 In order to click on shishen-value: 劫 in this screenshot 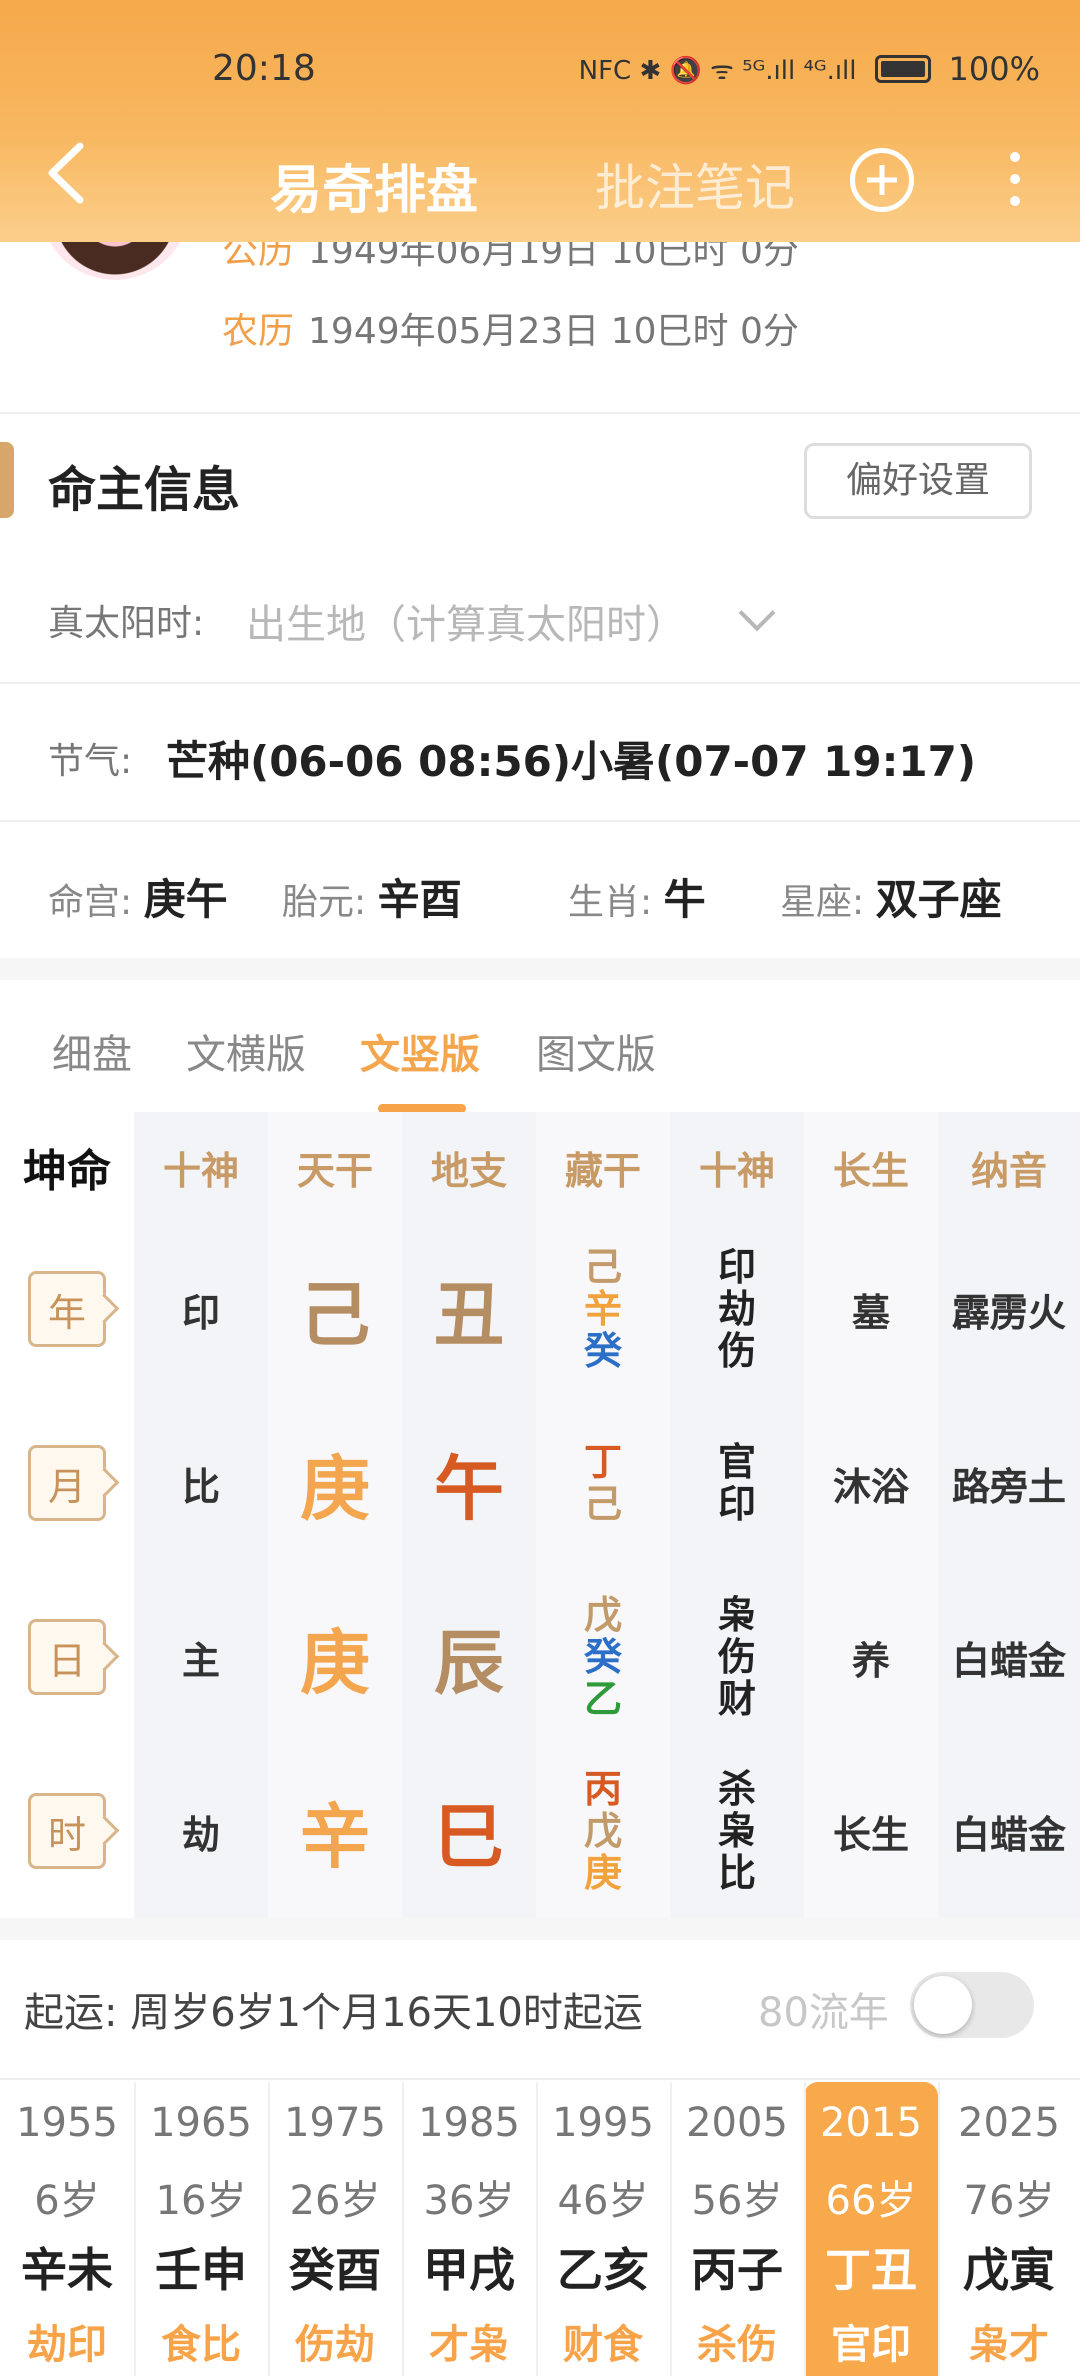, I will do `click(200, 1834)`.